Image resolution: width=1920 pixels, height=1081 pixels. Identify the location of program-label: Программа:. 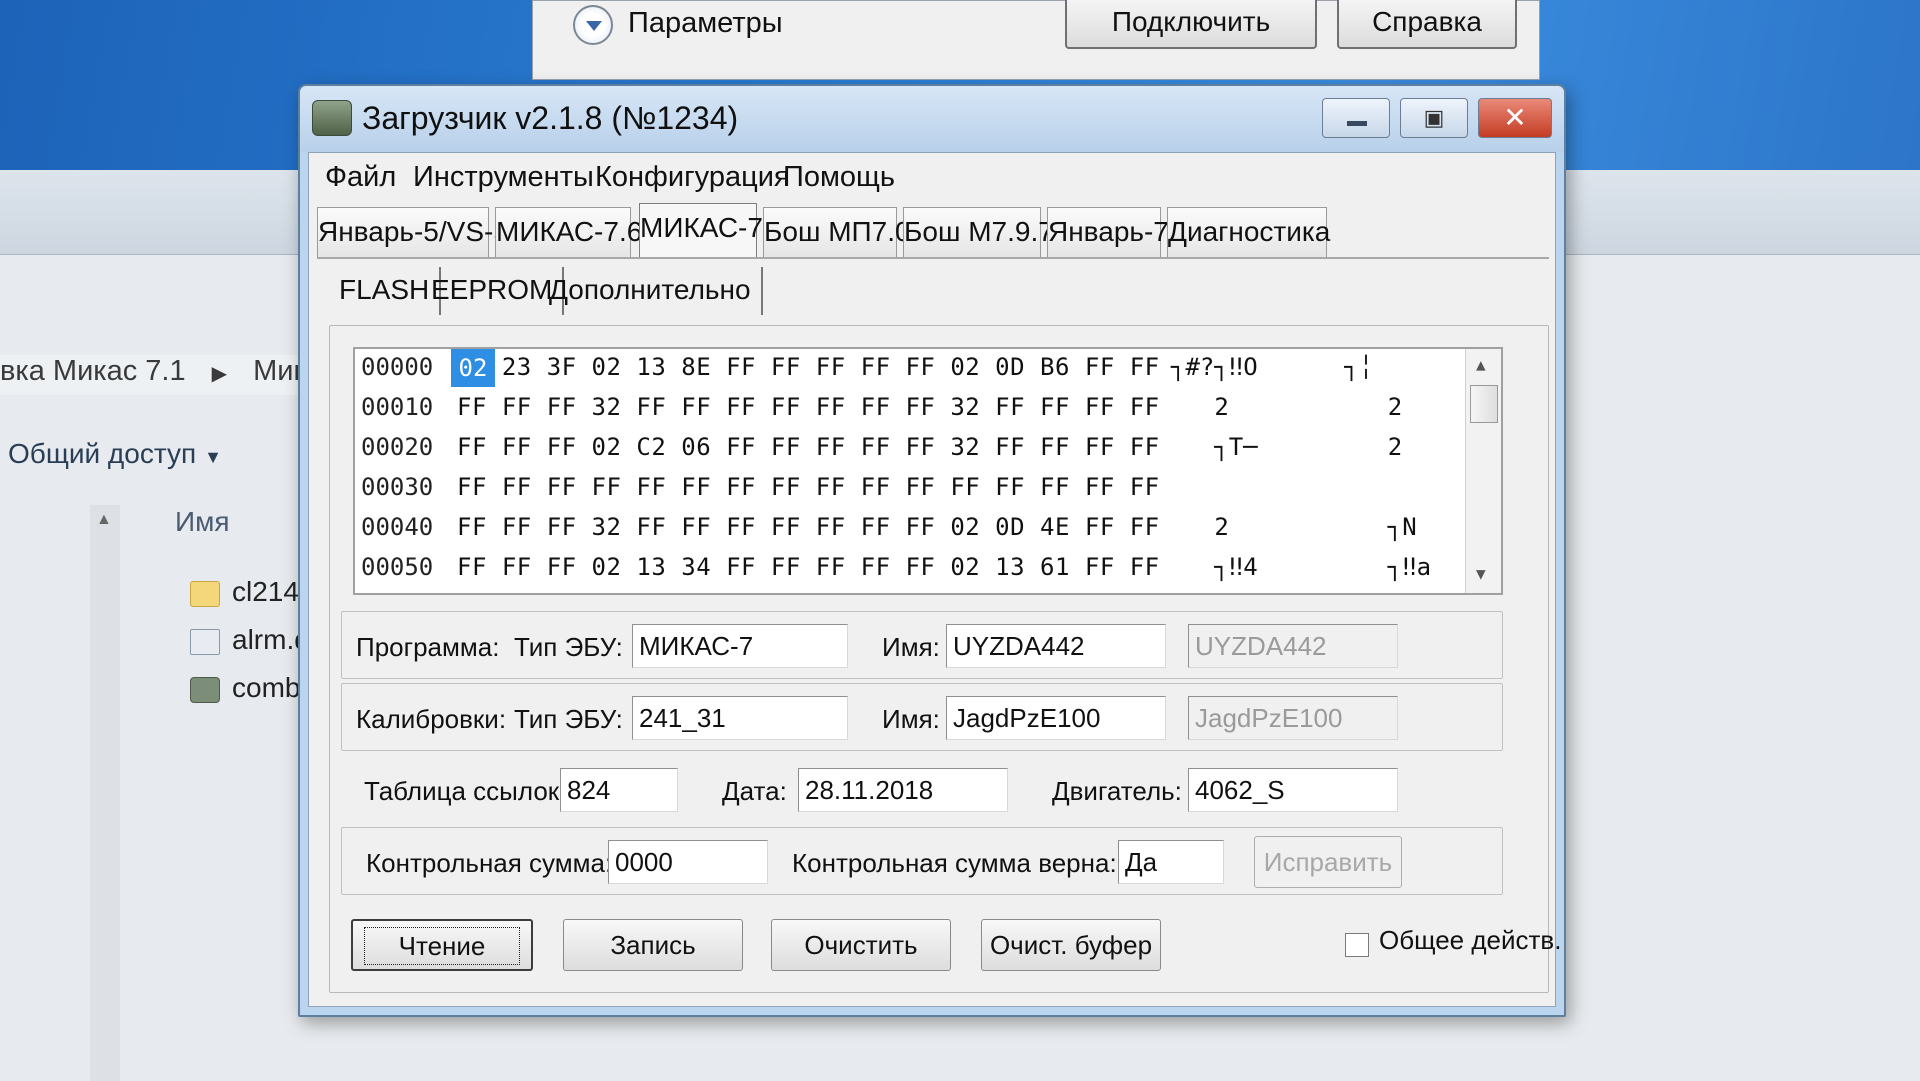
(428, 647).